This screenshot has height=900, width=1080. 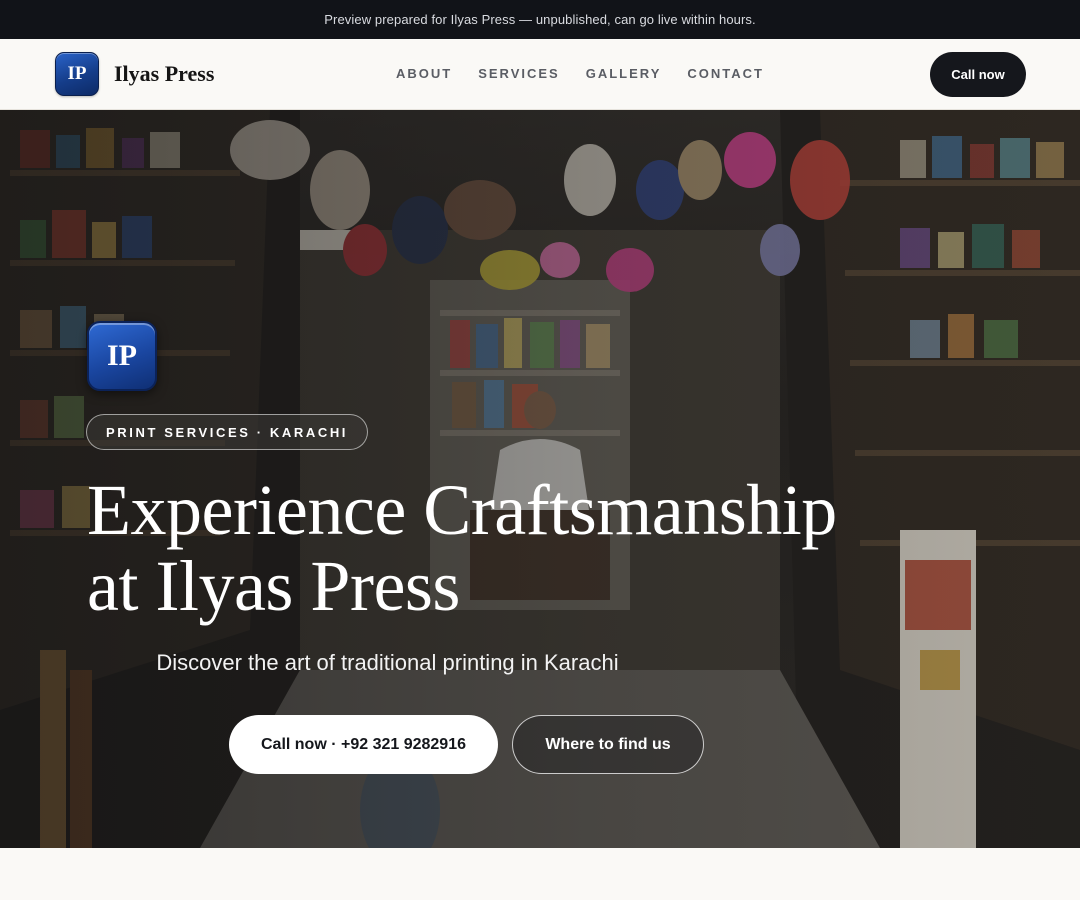 I want to click on hero-call-button: Call now · +92 321 9282916, so click(x=363, y=744).